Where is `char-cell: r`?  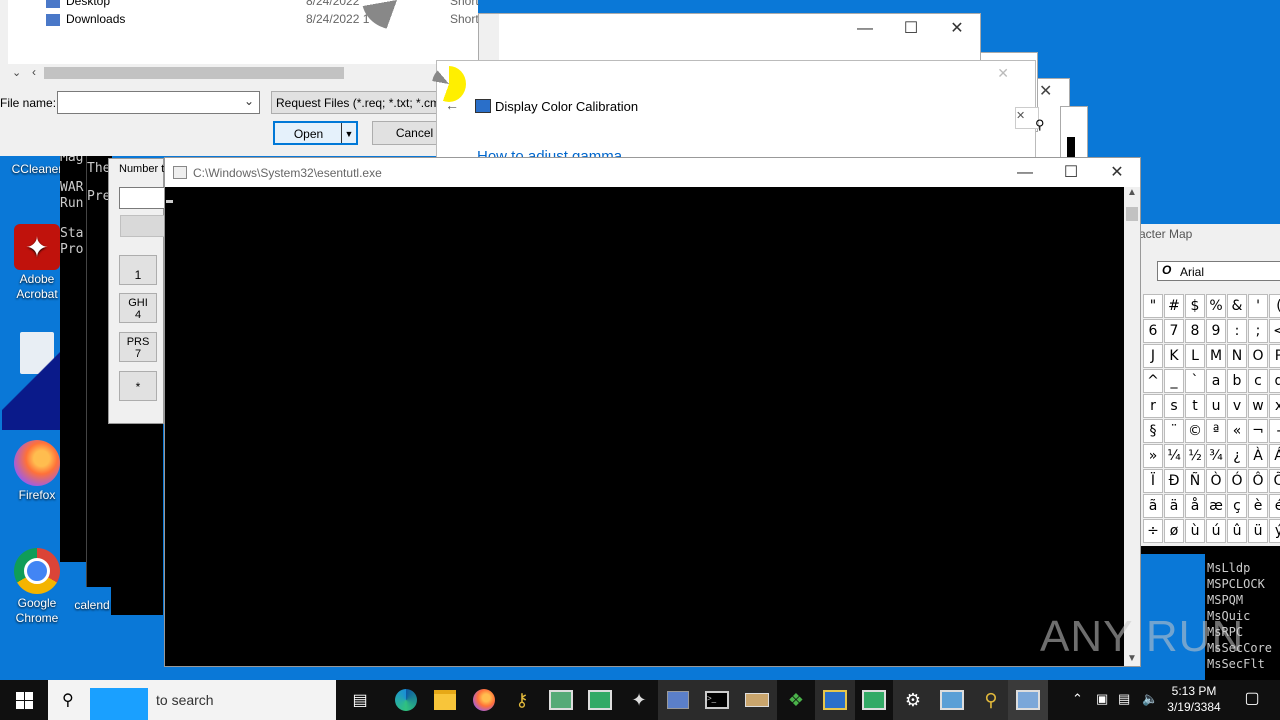 char-cell: r is located at coordinates (1153, 406).